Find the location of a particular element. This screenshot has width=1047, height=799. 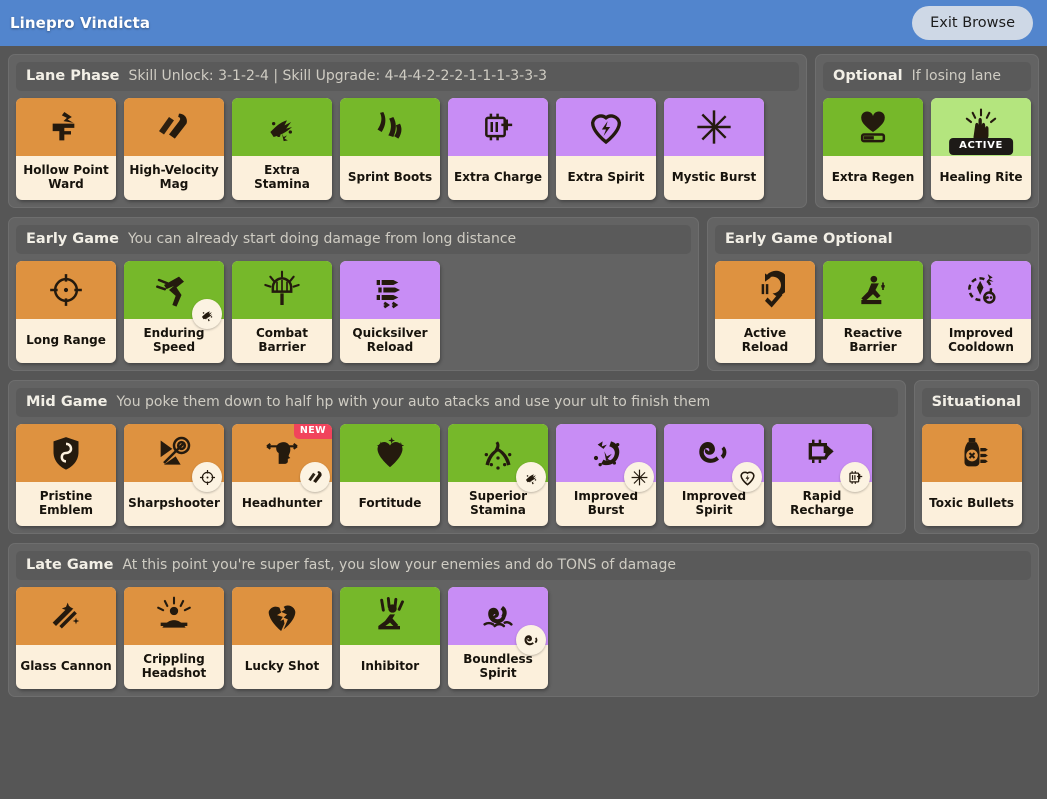

superior-stamina-icon is located at coordinates (498, 458).